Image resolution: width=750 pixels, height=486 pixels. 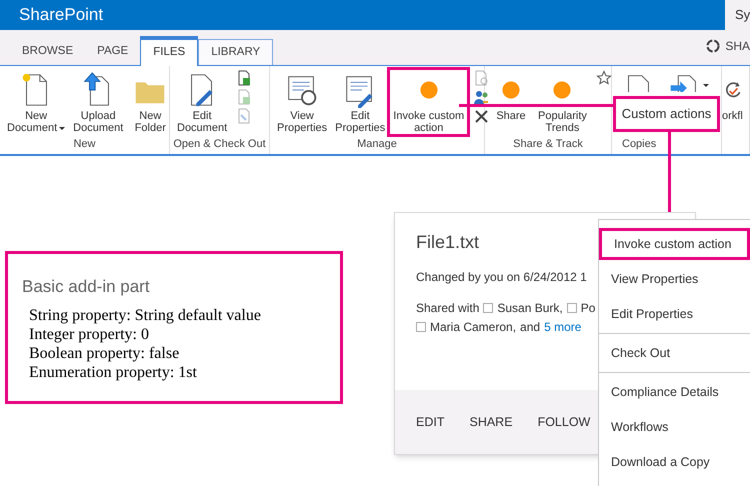 What do you see at coordinates (674, 353) in the screenshot?
I see `menu-item: Check Out` at bounding box center [674, 353].